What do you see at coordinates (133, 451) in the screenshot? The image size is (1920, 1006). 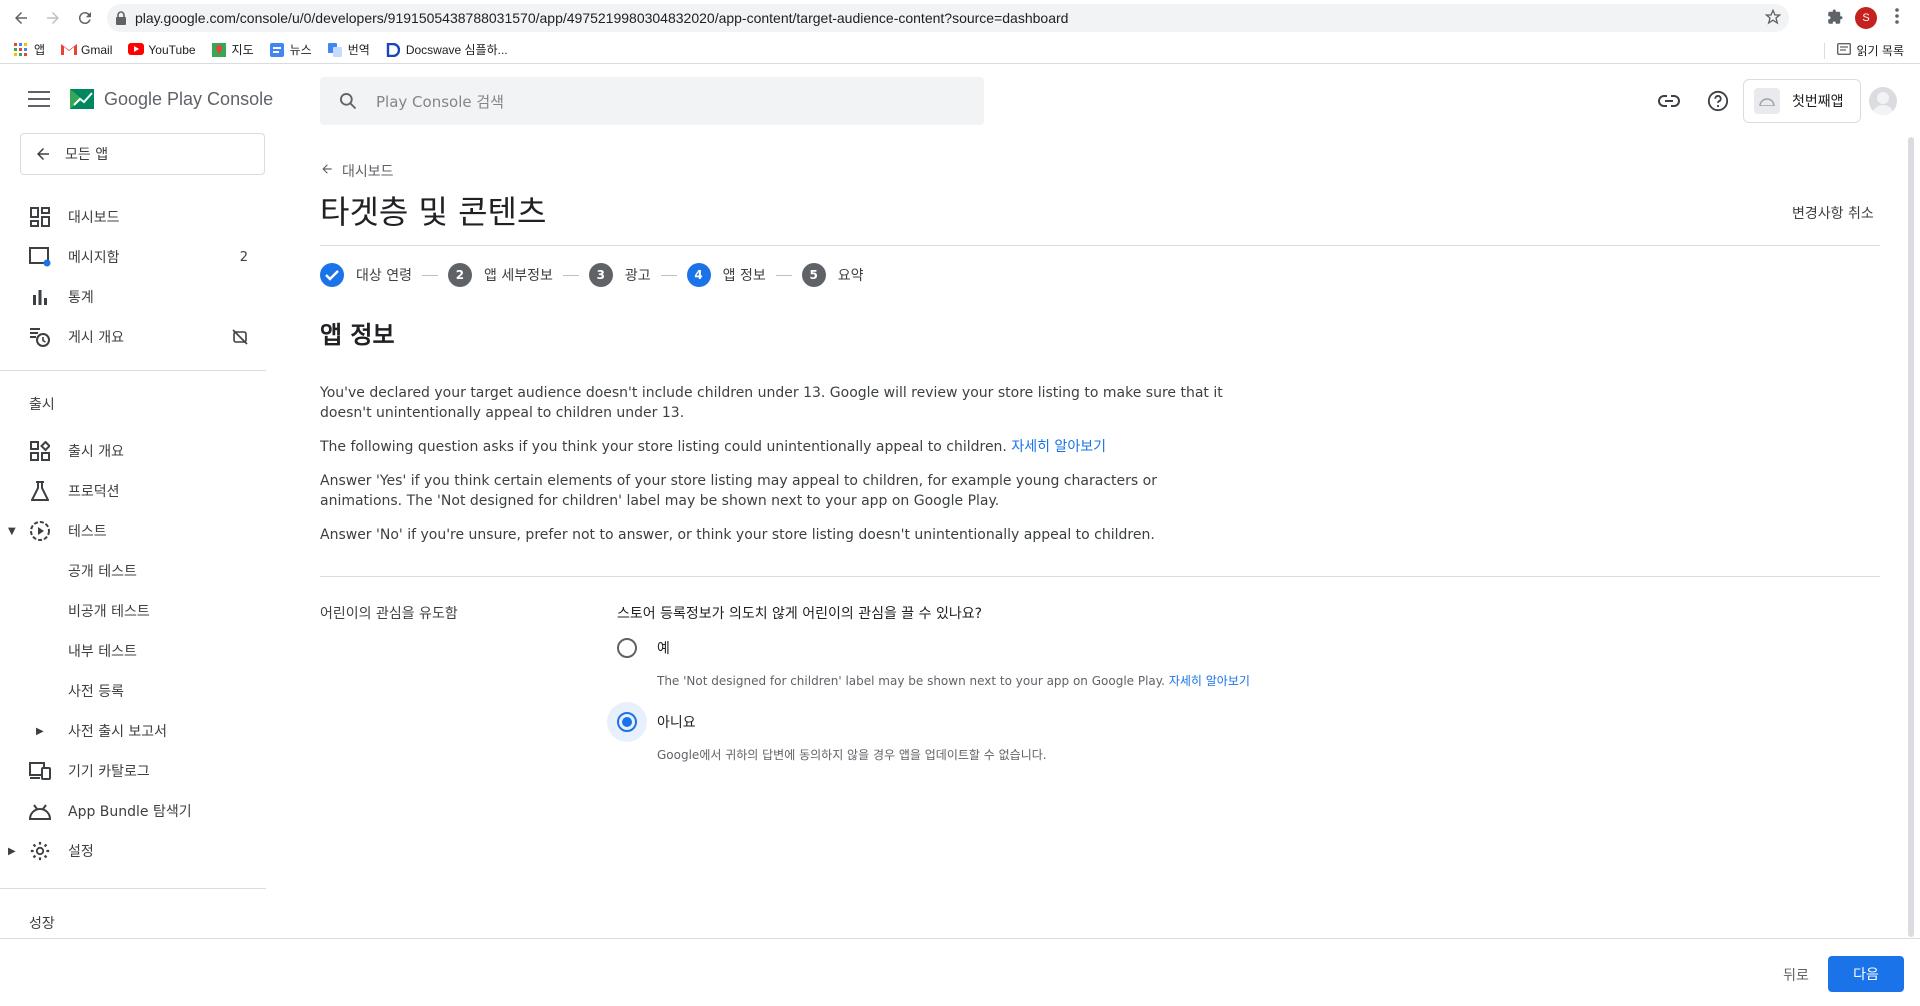 I see `sidebar-item-release-overview: 출시 개요` at bounding box center [133, 451].